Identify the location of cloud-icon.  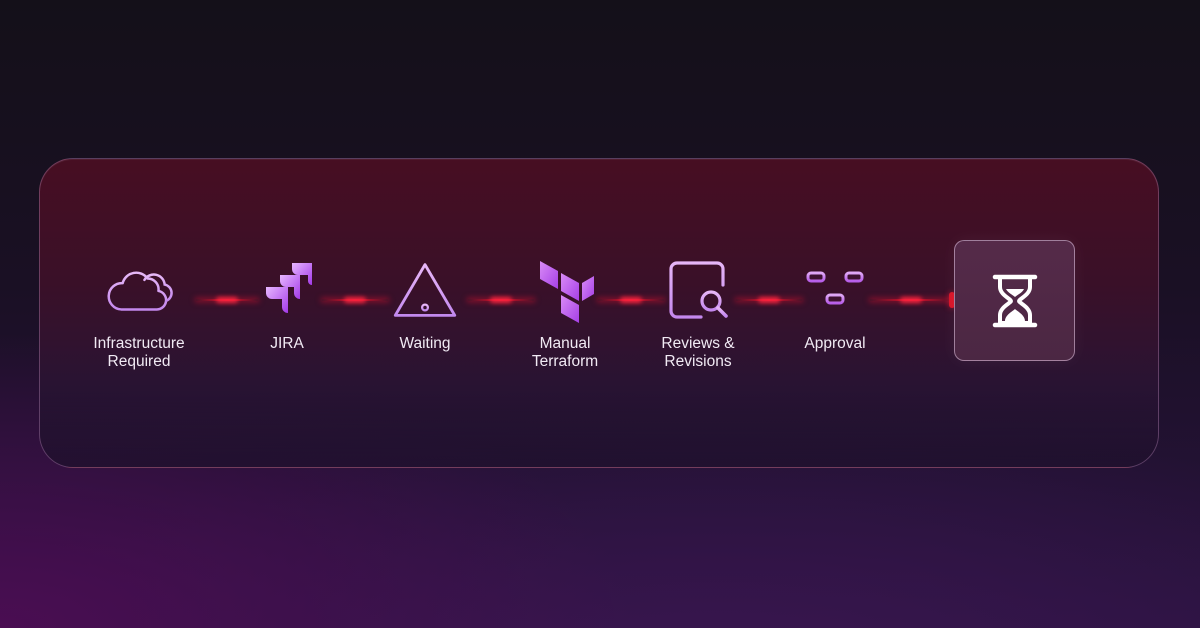
(139, 290).